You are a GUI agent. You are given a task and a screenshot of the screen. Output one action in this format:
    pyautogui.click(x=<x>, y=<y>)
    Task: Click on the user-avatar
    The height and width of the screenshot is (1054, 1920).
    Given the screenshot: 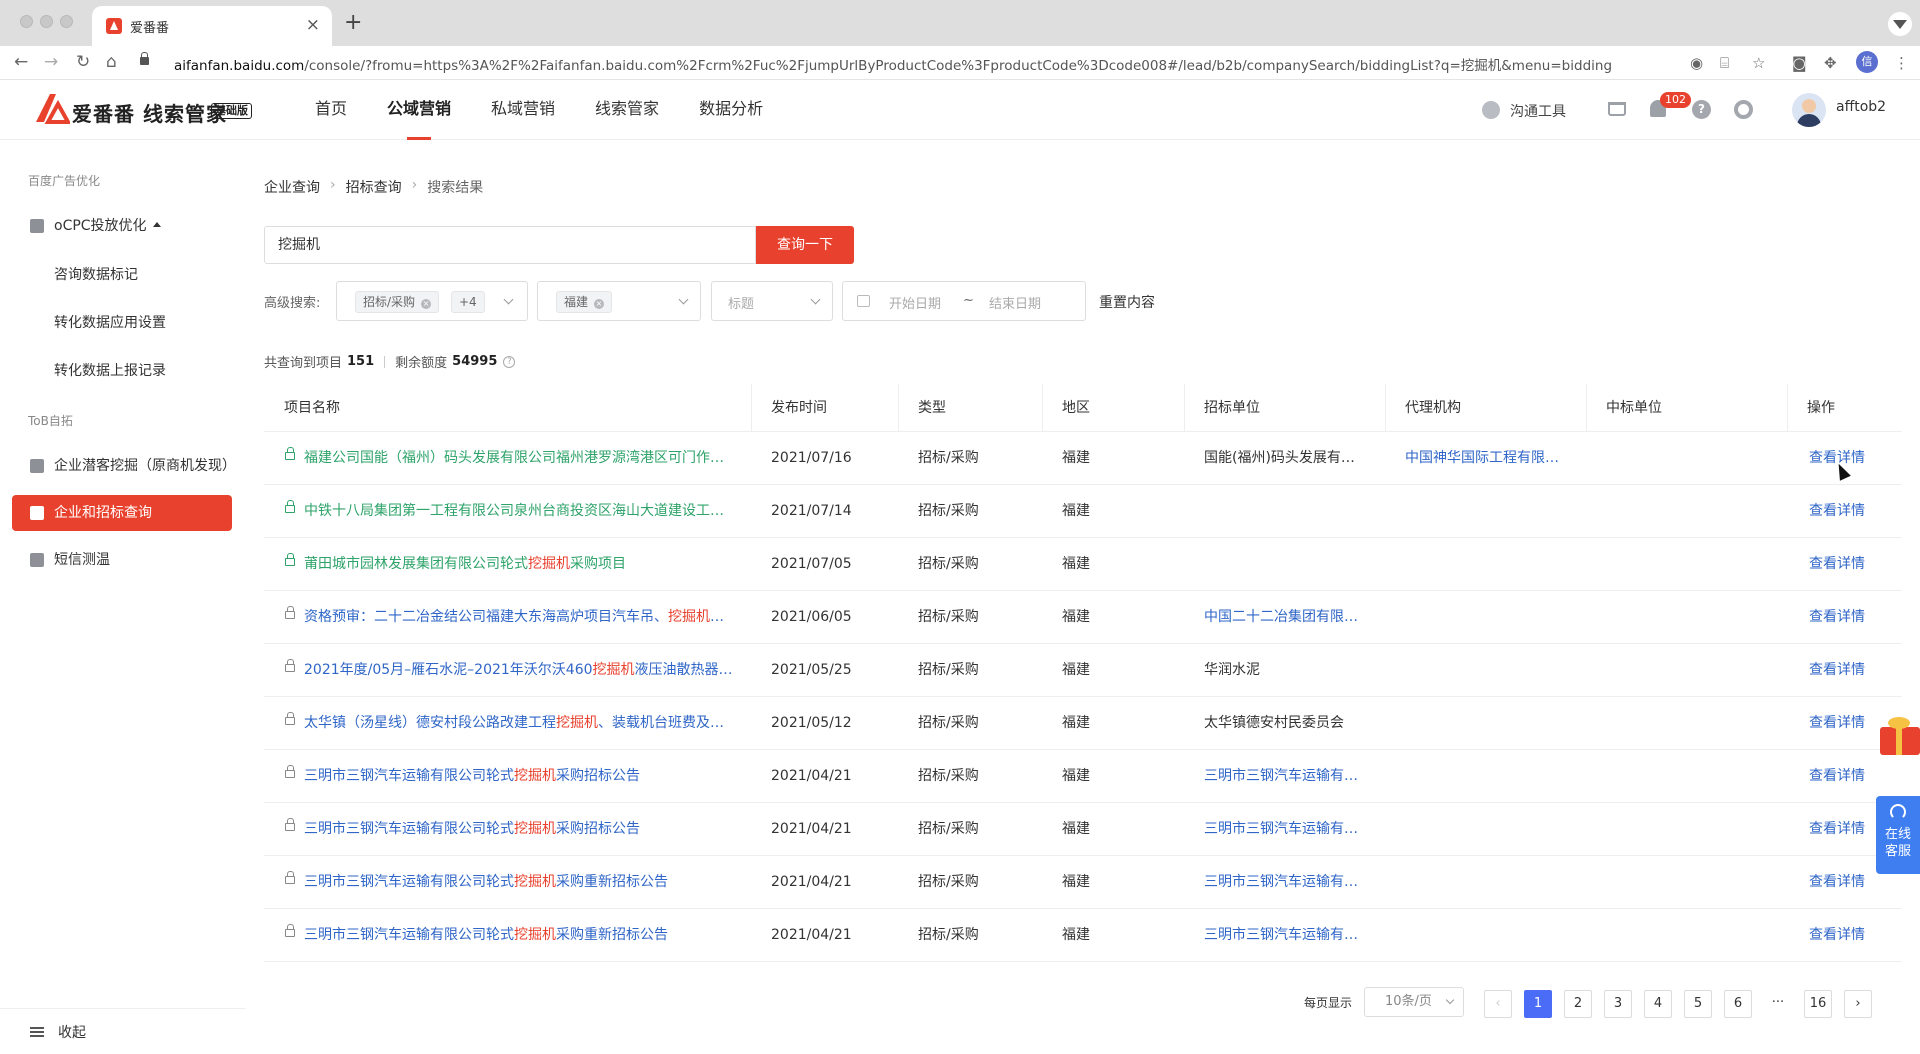 What is the action you would take?
    pyautogui.click(x=1809, y=110)
    